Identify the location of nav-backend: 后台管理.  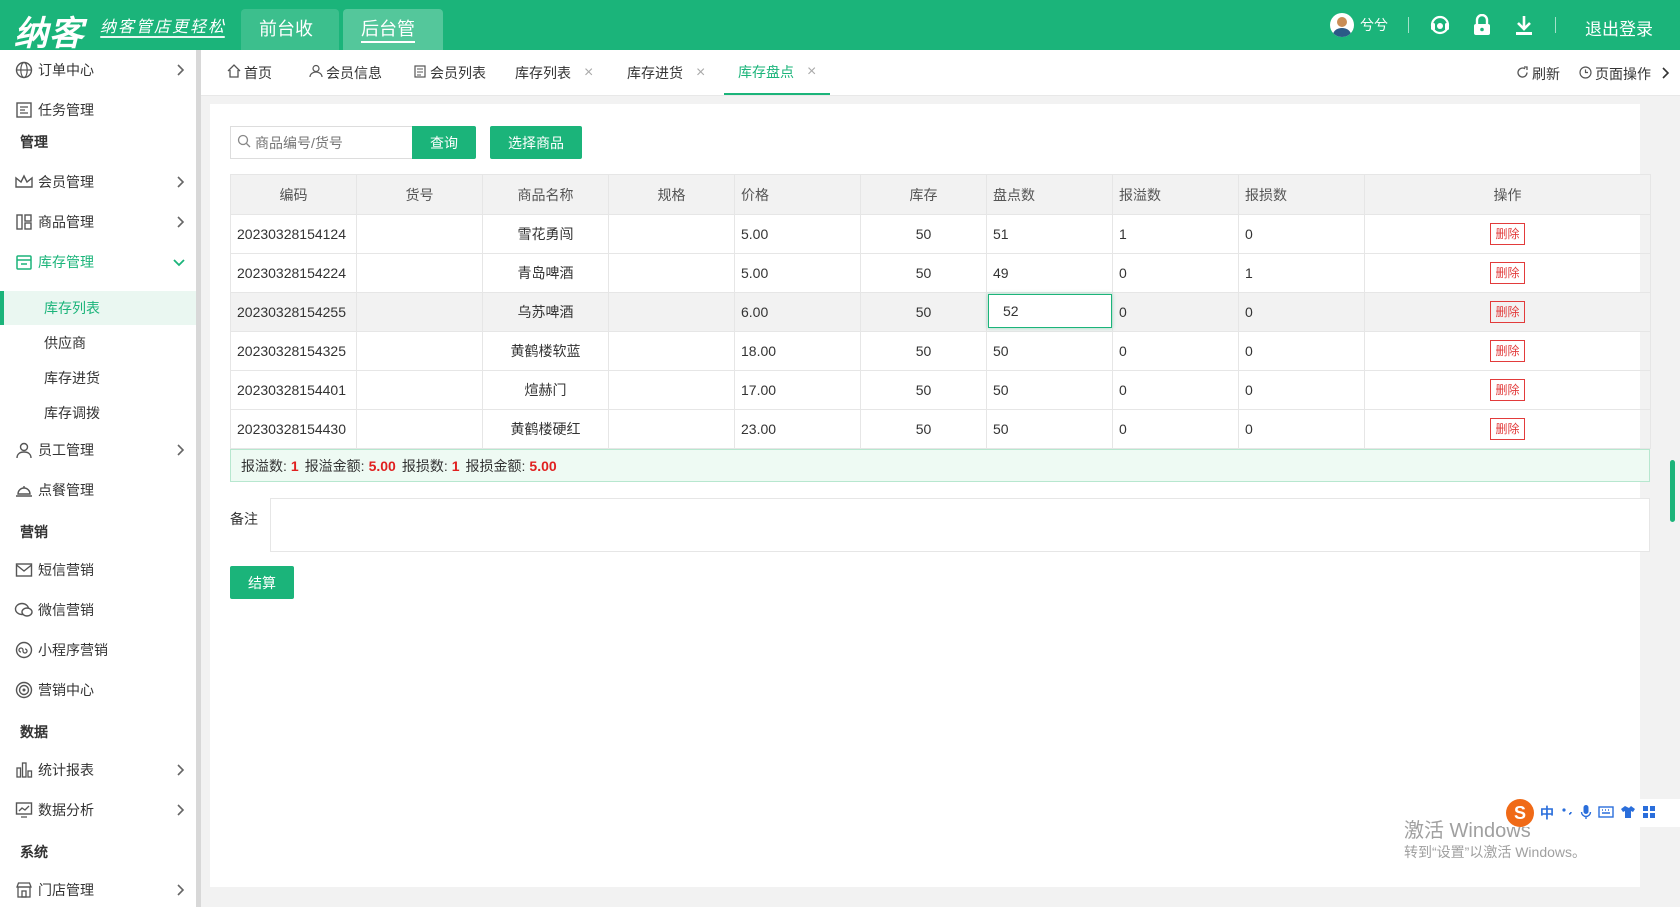
(393, 46).